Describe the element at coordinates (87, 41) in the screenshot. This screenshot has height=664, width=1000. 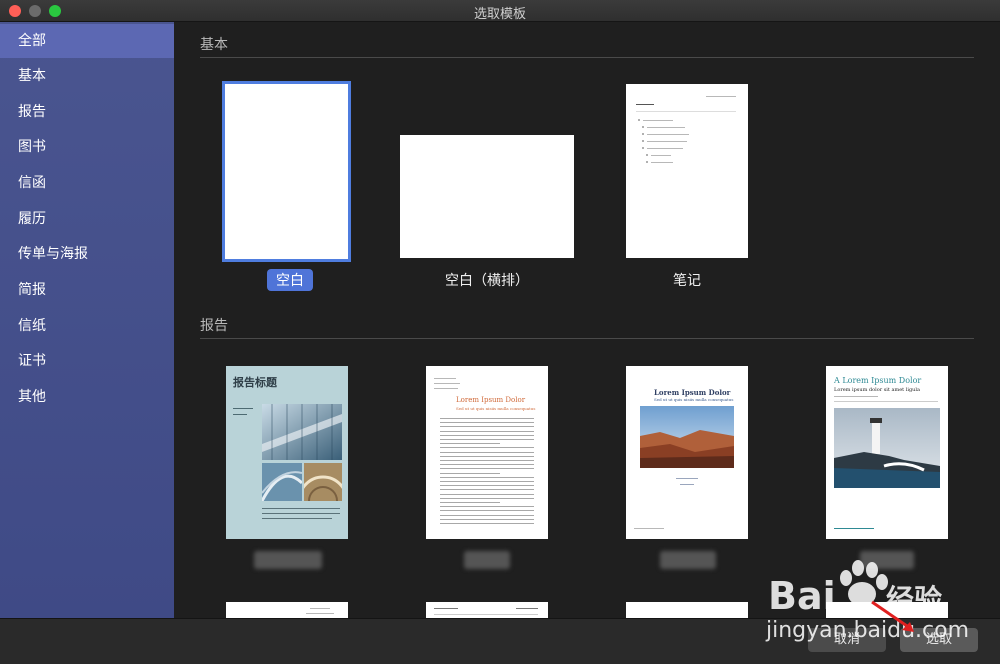
I see `sidebar-item-all: 全部` at that location.